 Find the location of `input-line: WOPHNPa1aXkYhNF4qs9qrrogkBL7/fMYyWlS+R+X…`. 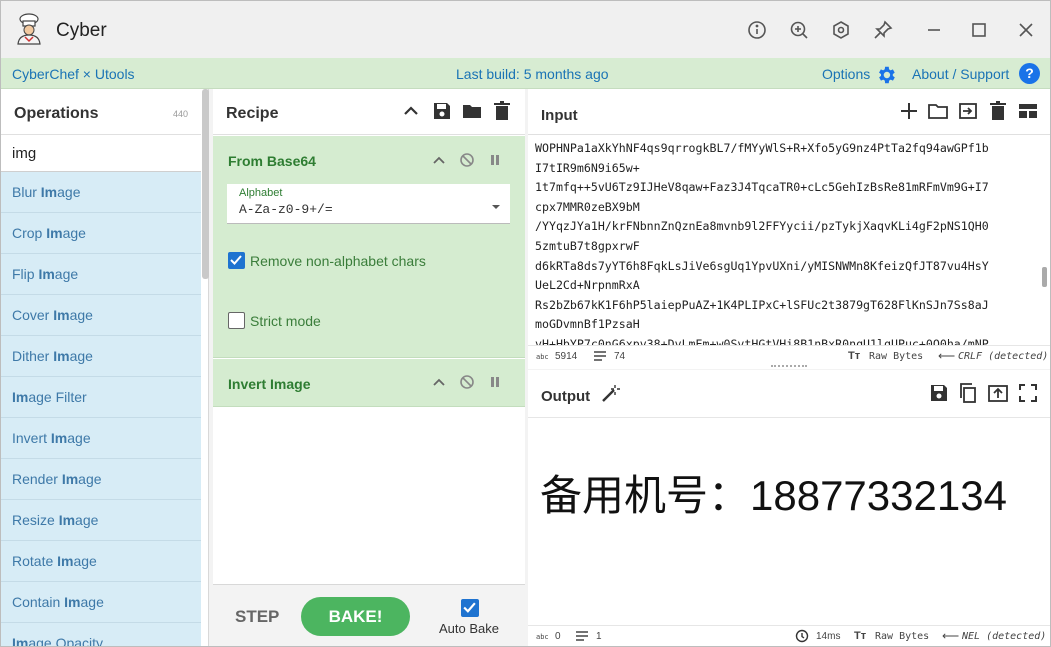

input-line: WOPHNPa1aXkYhNF4qs9qrrogkBL7/fMYyWlS+R+X… is located at coordinates (762, 148).